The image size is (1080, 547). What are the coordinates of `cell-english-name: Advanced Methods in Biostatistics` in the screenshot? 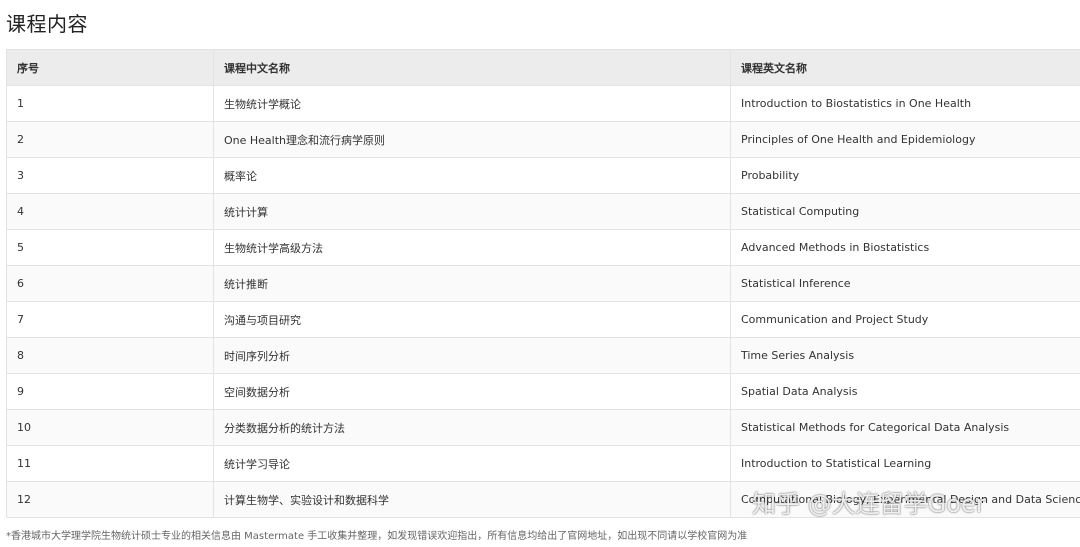 It's located at (905, 247).